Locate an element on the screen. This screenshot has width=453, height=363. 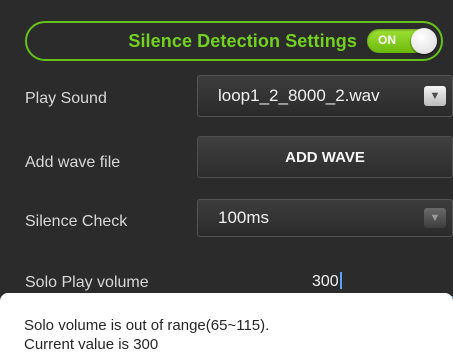
silence-check-value: 100ms is located at coordinates (244, 217).